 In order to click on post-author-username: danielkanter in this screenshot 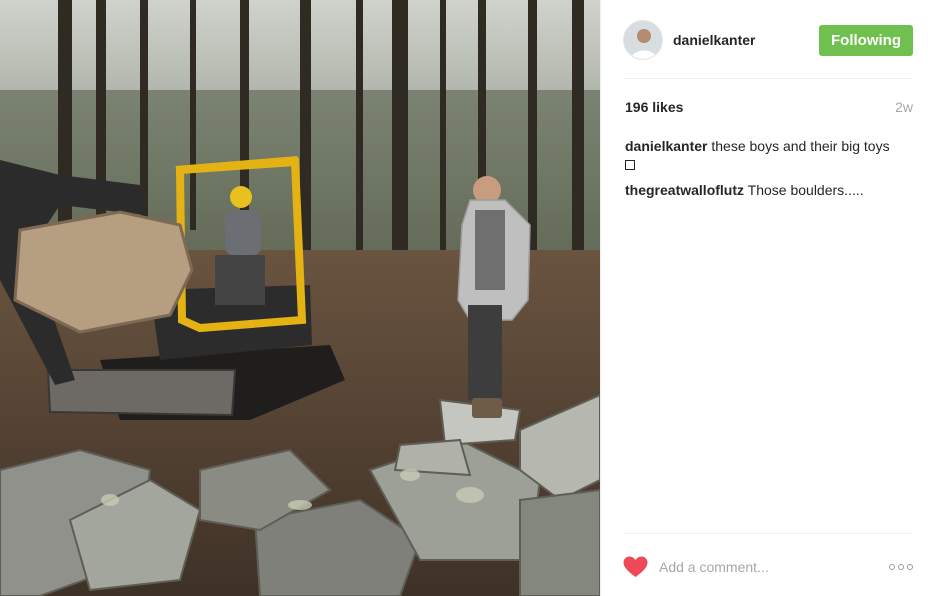, I will do `click(714, 40)`.